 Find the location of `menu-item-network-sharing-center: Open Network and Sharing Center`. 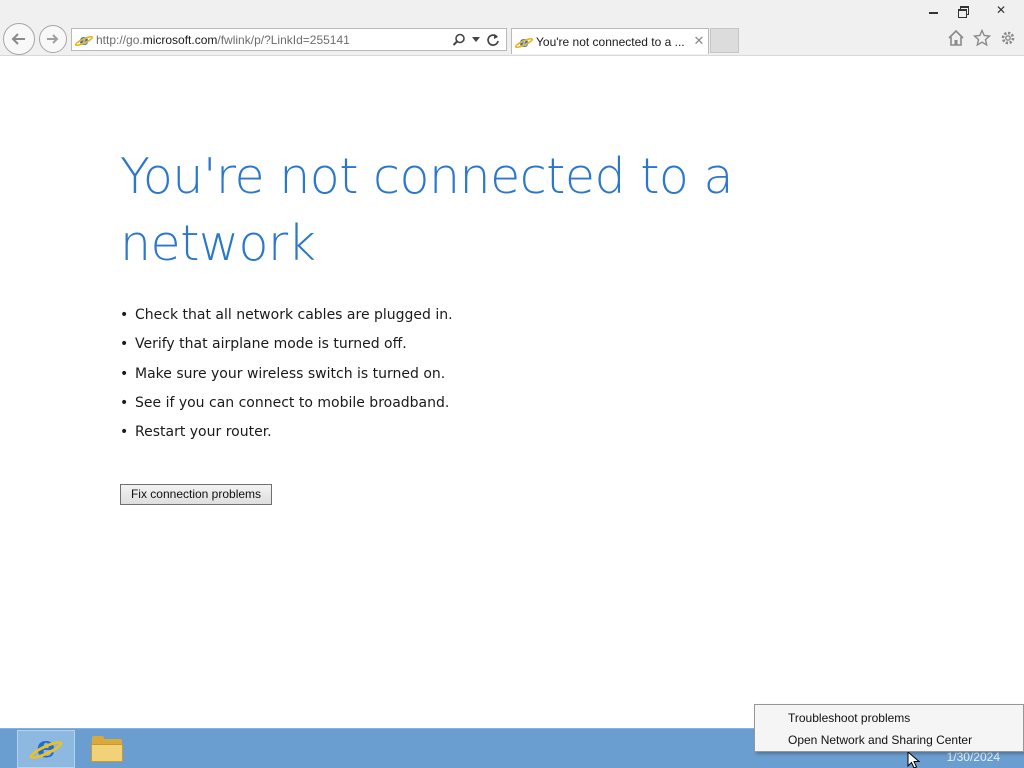

menu-item-network-sharing-center: Open Network and Sharing Center is located at coordinates (889, 740).